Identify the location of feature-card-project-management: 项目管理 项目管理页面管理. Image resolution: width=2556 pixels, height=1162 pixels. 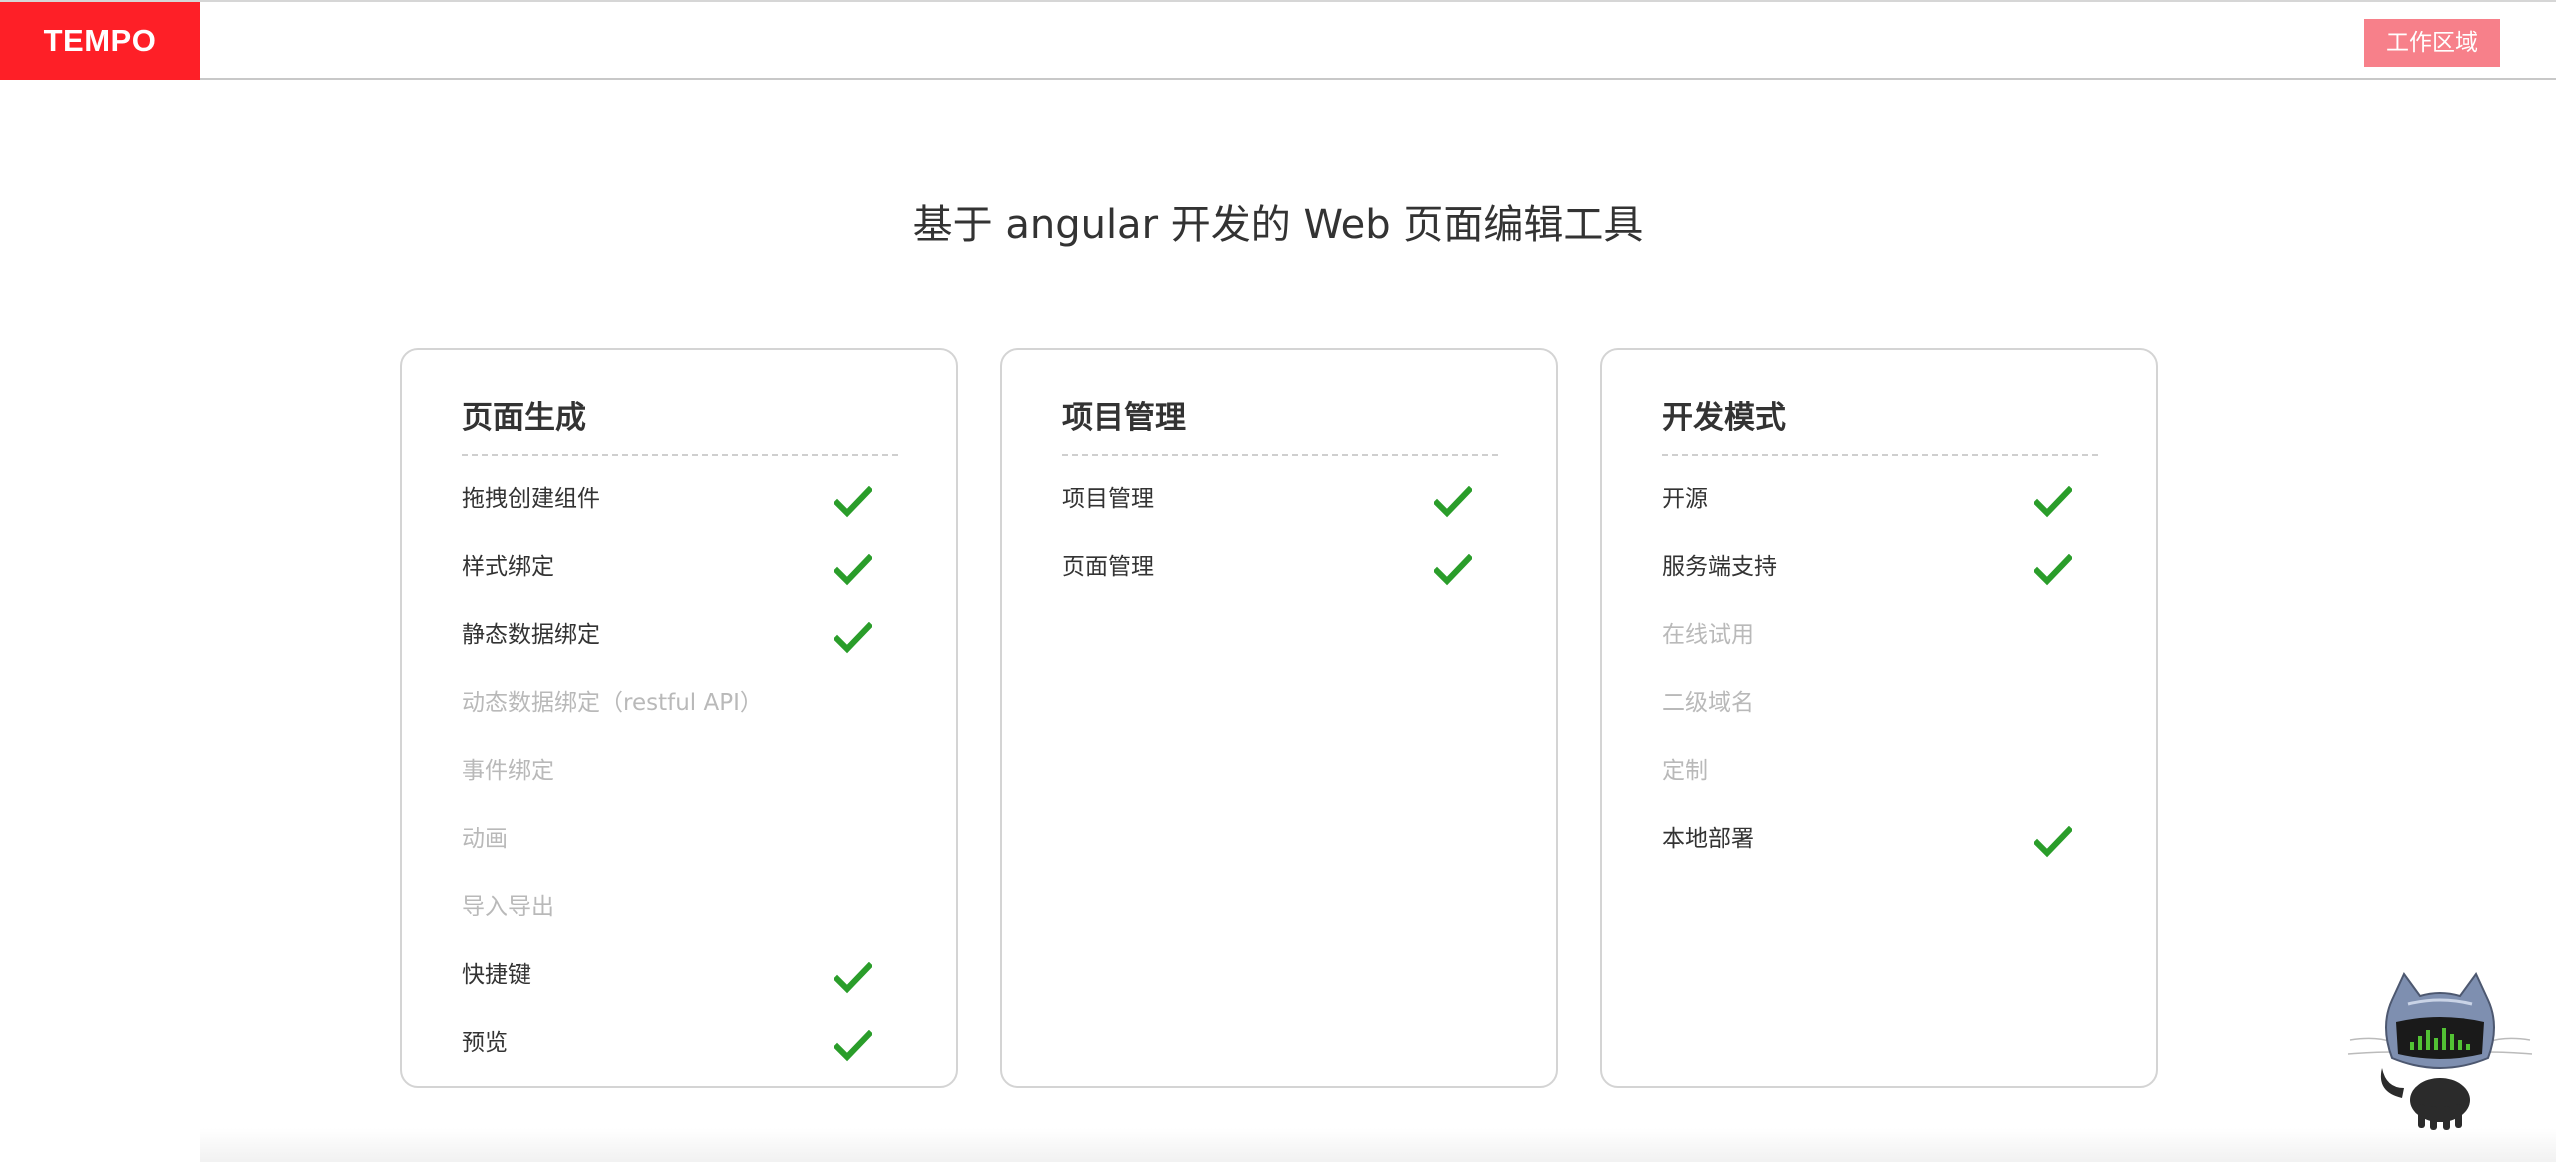
(1279, 718).